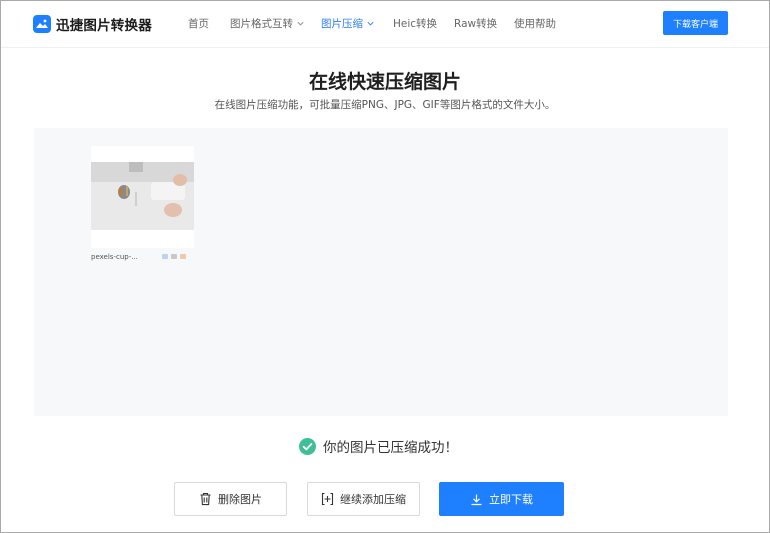 The height and width of the screenshot is (533, 770). I want to click on format-badge-icon, so click(165, 256).